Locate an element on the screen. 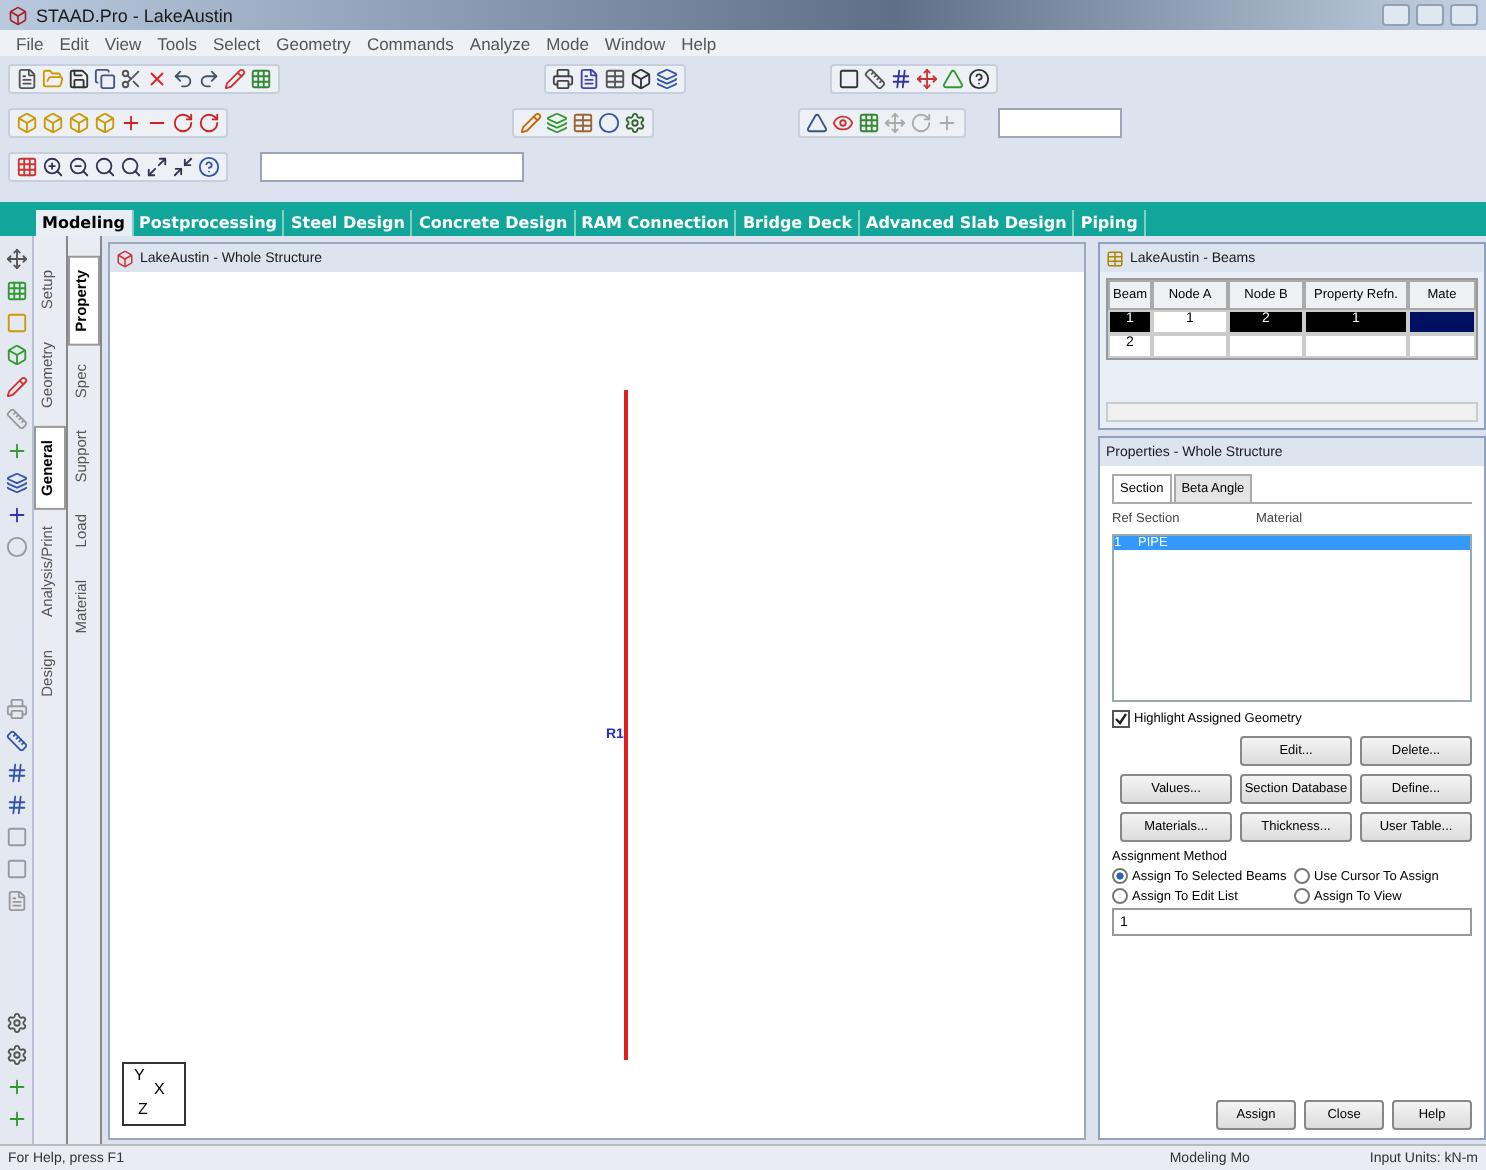 This screenshot has width=1486, height=1170. square-icon is located at coordinates (849, 79).